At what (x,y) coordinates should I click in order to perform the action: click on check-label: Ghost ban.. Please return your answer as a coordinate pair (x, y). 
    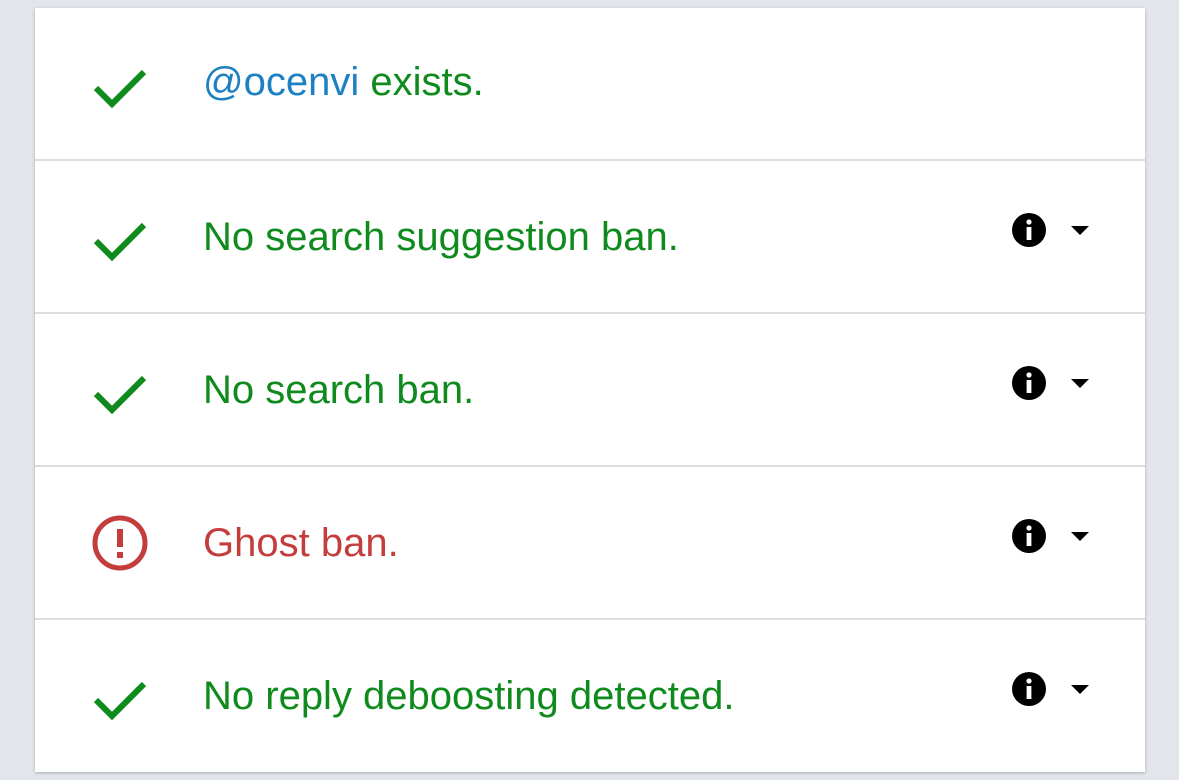
    Looking at the image, I should click on (301, 543).